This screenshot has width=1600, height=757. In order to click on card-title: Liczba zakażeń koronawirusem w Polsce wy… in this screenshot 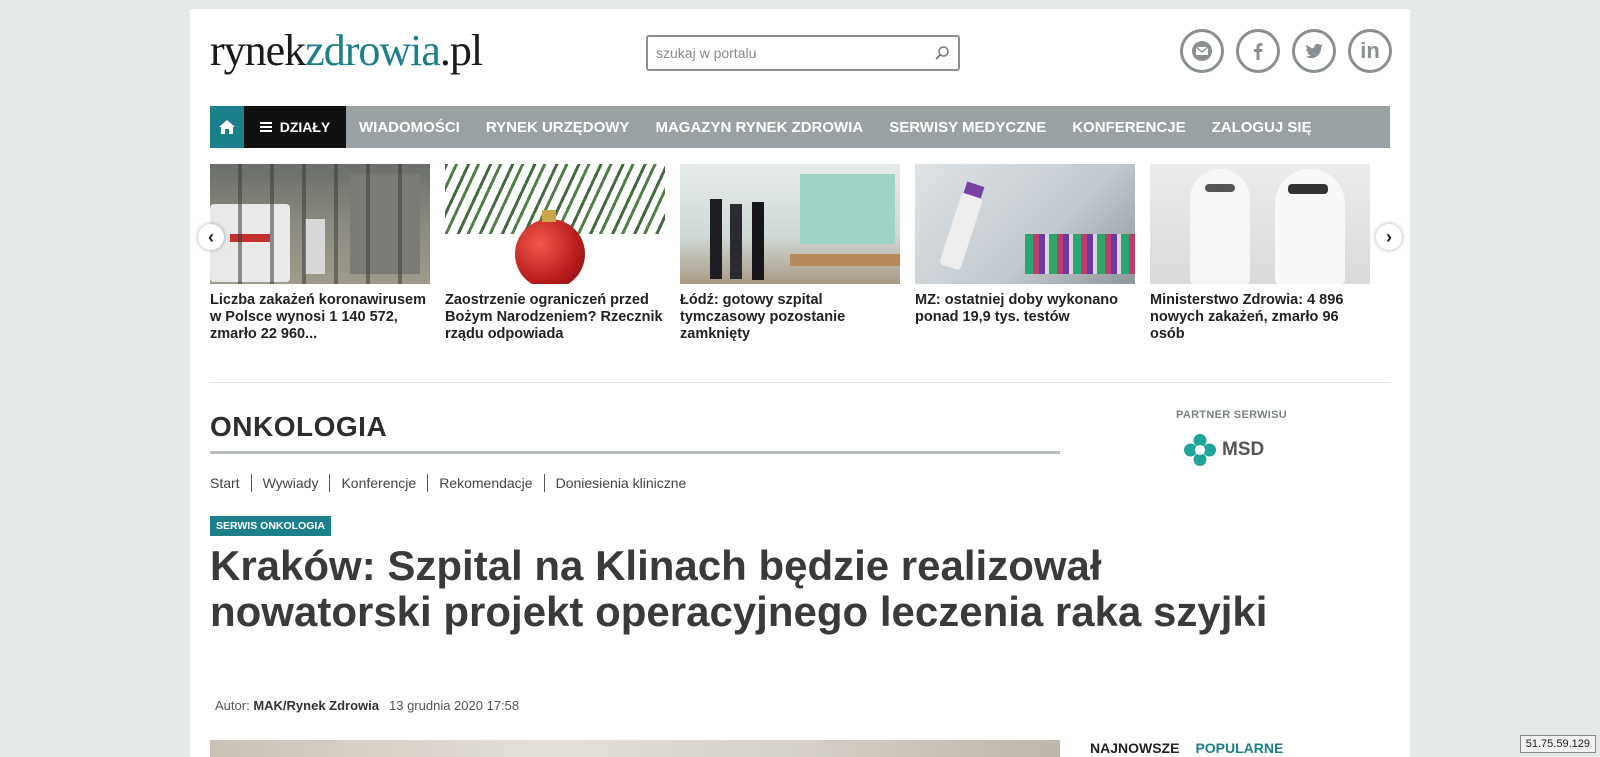, I will do `click(320, 317)`.